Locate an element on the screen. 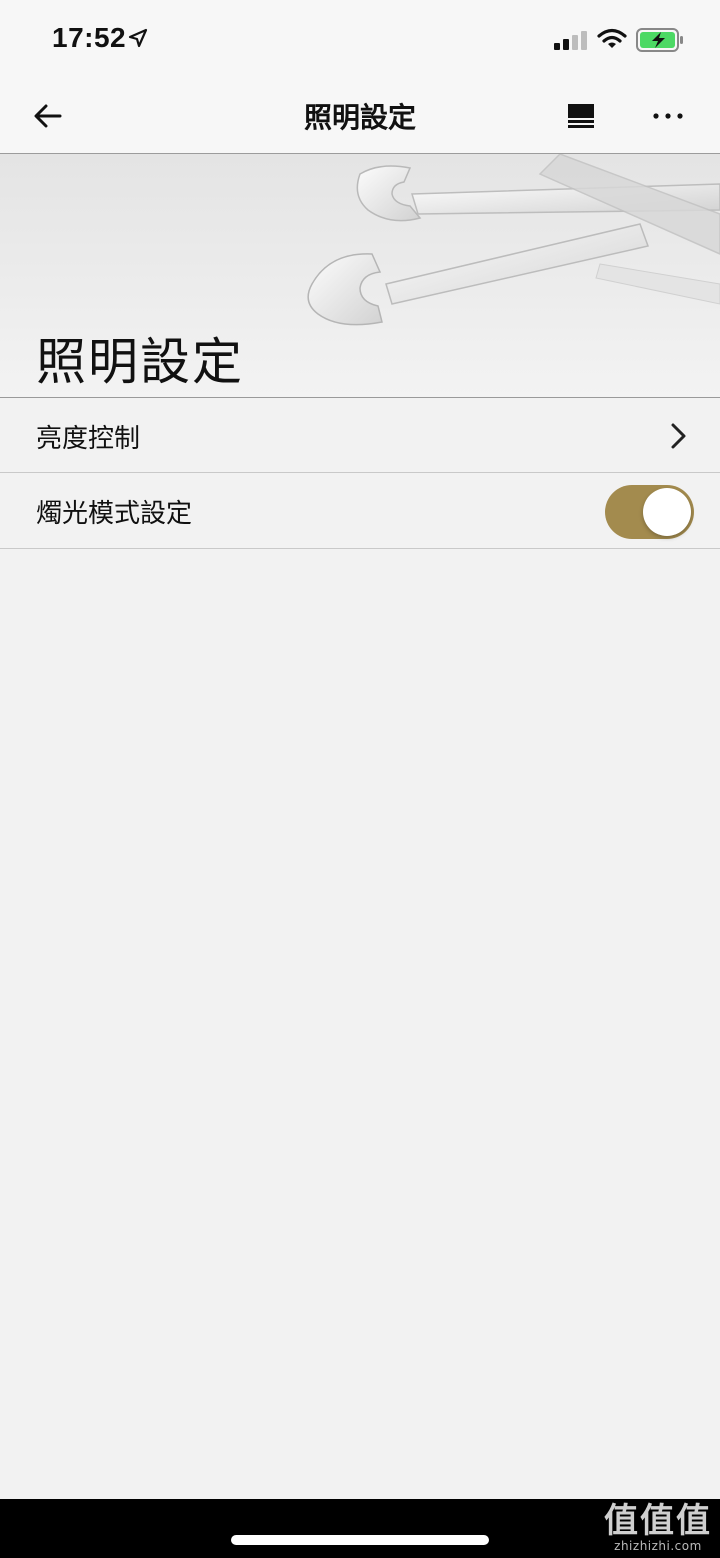  list-view-icon is located at coordinates (581, 116).